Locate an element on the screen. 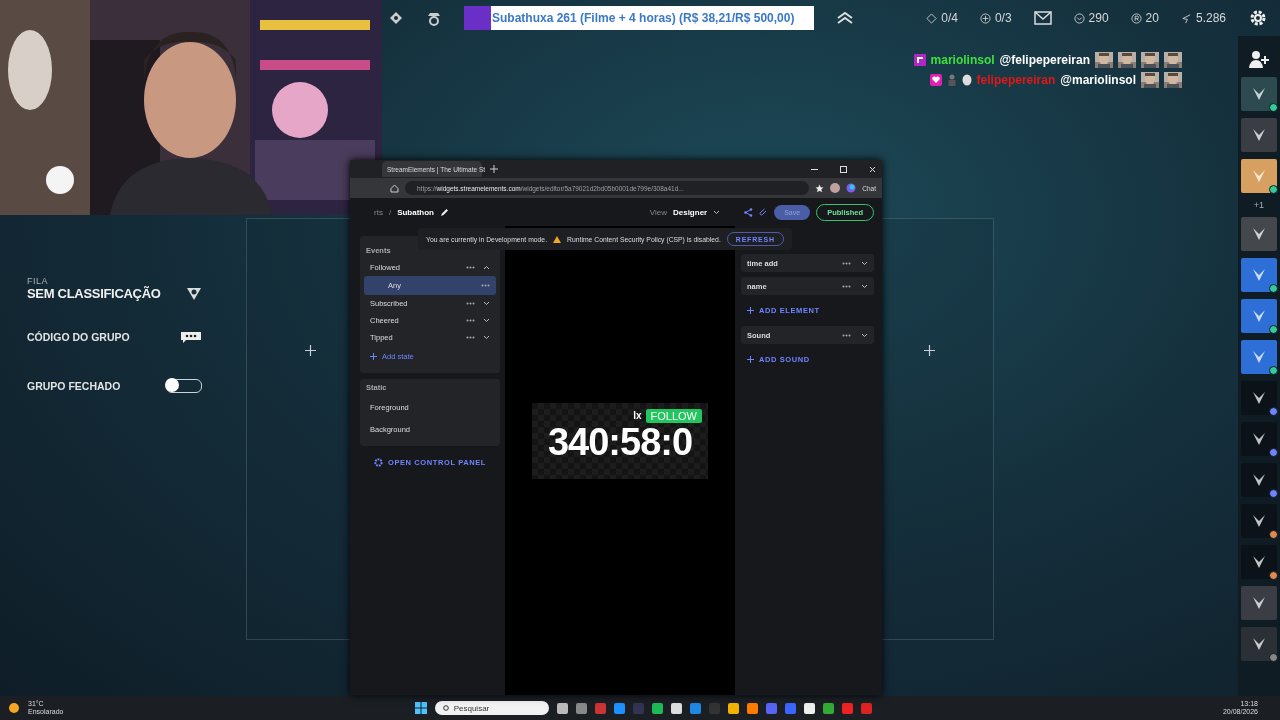 This screenshot has height=720, width=1280. minimize-icon is located at coordinates (814, 169).